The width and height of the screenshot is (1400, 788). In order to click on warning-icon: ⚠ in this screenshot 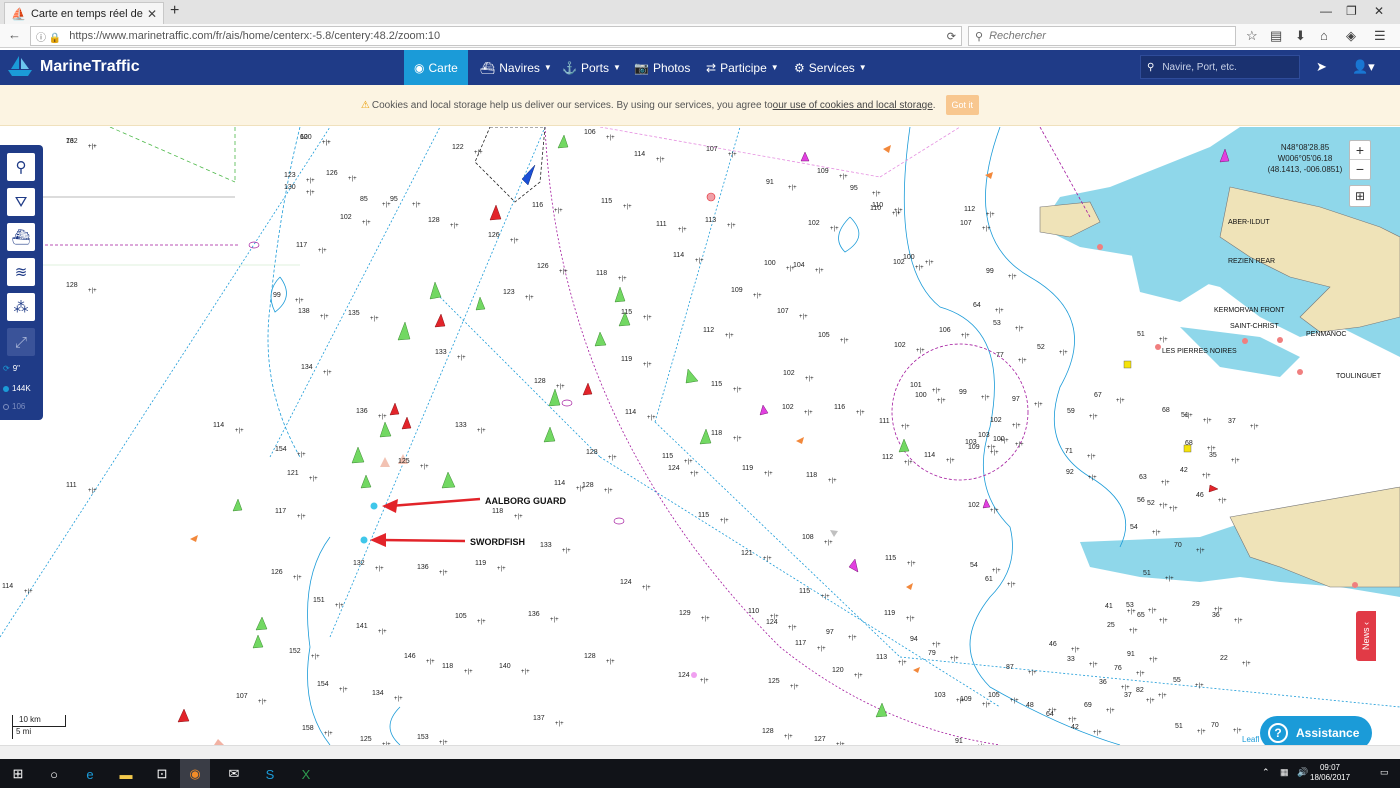, I will do `click(365, 105)`.